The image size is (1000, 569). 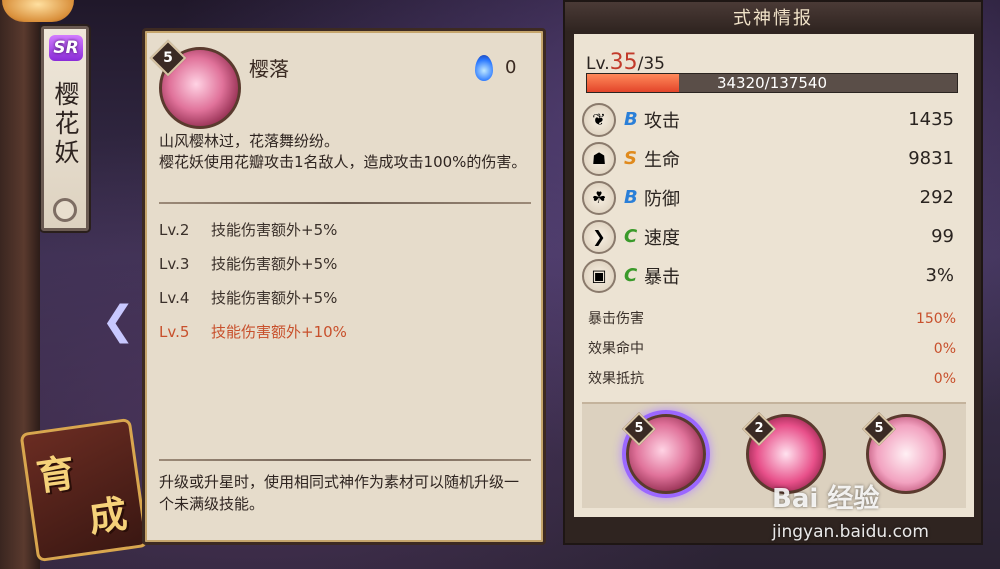 I want to click on shikigami-name: 樱花妖, so click(x=65, y=124).